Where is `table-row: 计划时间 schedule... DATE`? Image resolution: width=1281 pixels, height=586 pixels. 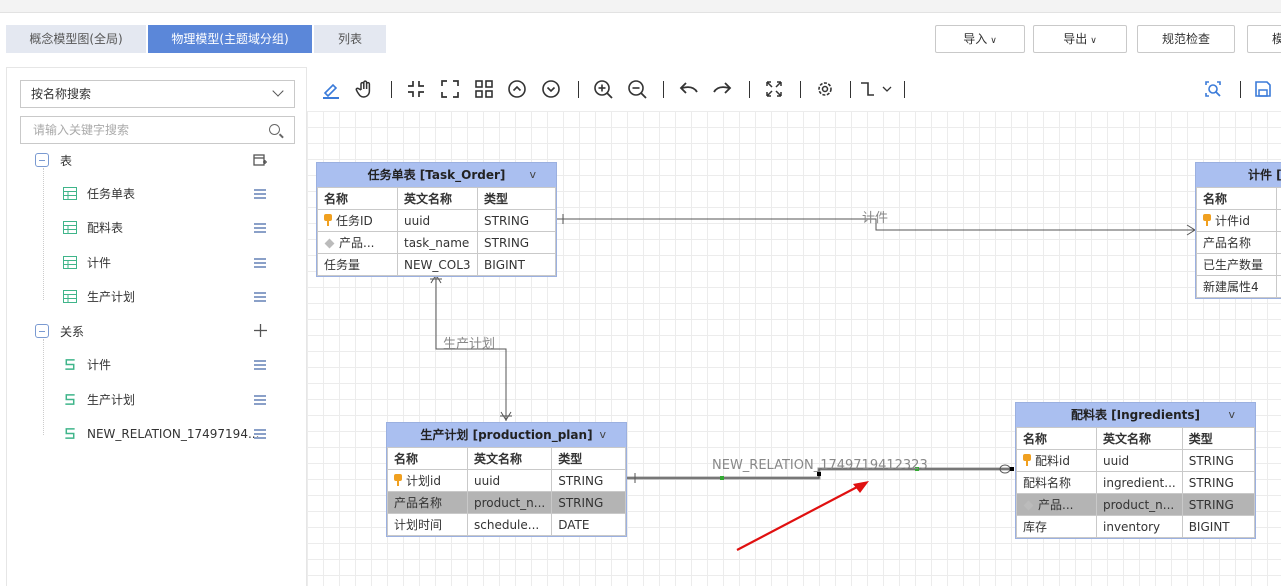 table-row: 计划时间 schedule... DATE is located at coordinates (506, 524).